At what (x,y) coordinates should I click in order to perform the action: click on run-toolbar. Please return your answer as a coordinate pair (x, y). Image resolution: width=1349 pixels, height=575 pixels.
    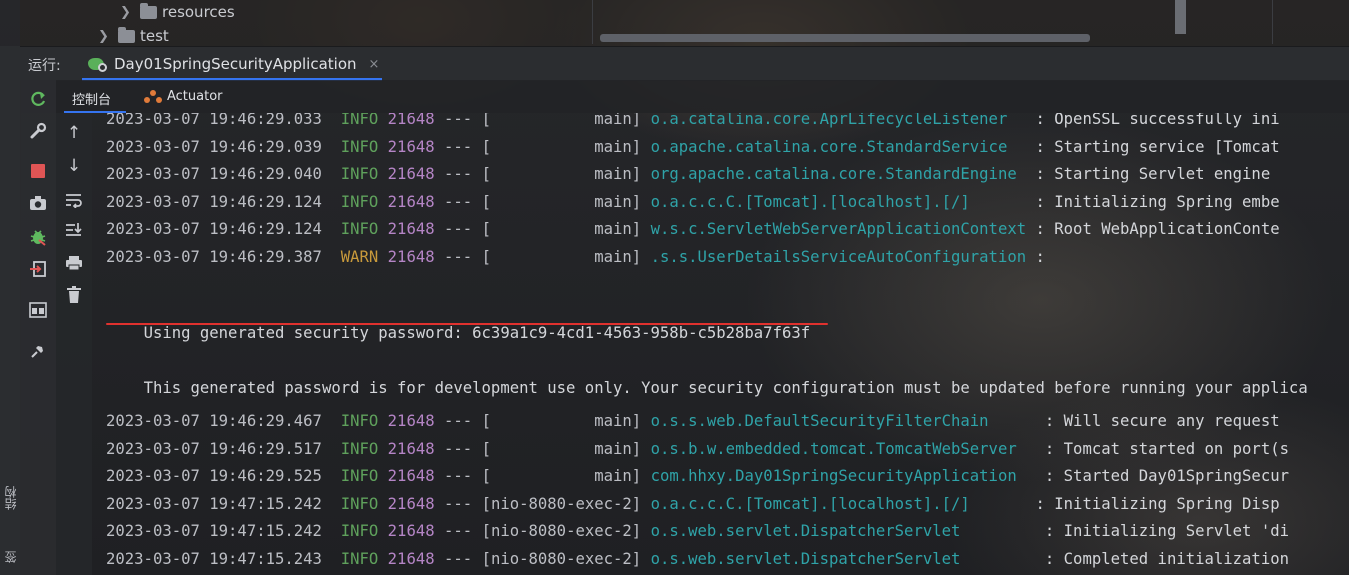
    Looking at the image, I should click on (38, 327).